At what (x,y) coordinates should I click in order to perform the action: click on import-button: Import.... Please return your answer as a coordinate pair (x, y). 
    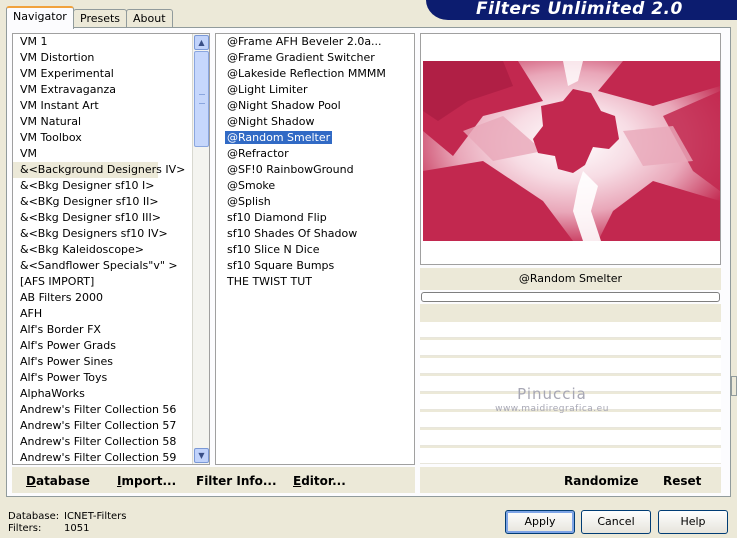
    Looking at the image, I should click on (146, 481).